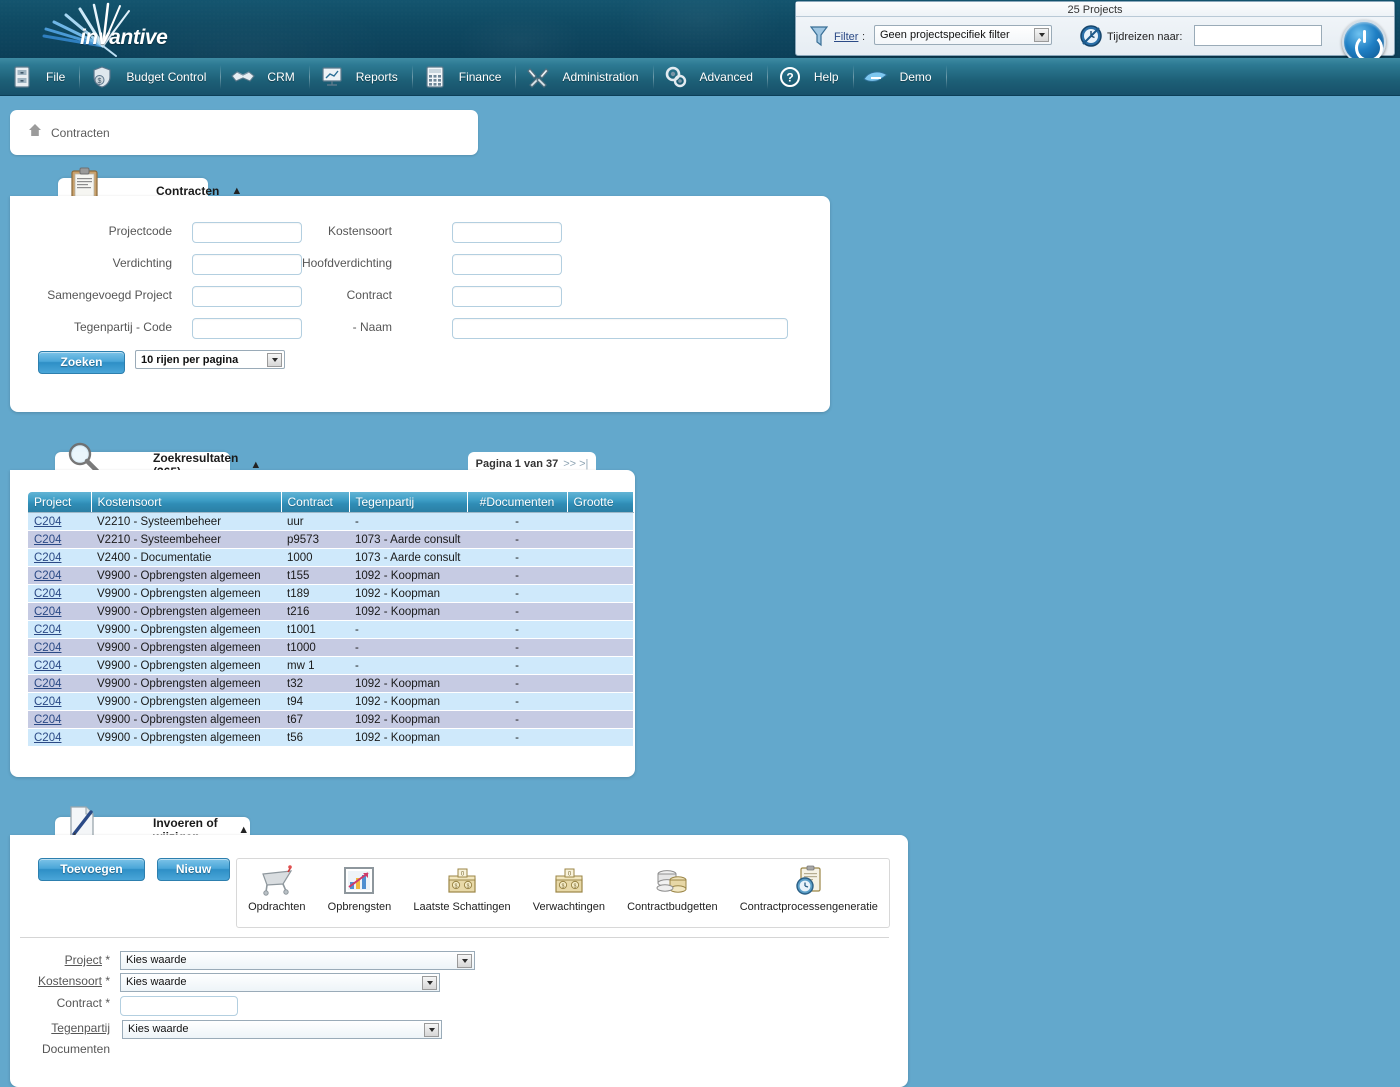  I want to click on rows-per-page-select: 10 rijen per pagina, so click(210, 359).